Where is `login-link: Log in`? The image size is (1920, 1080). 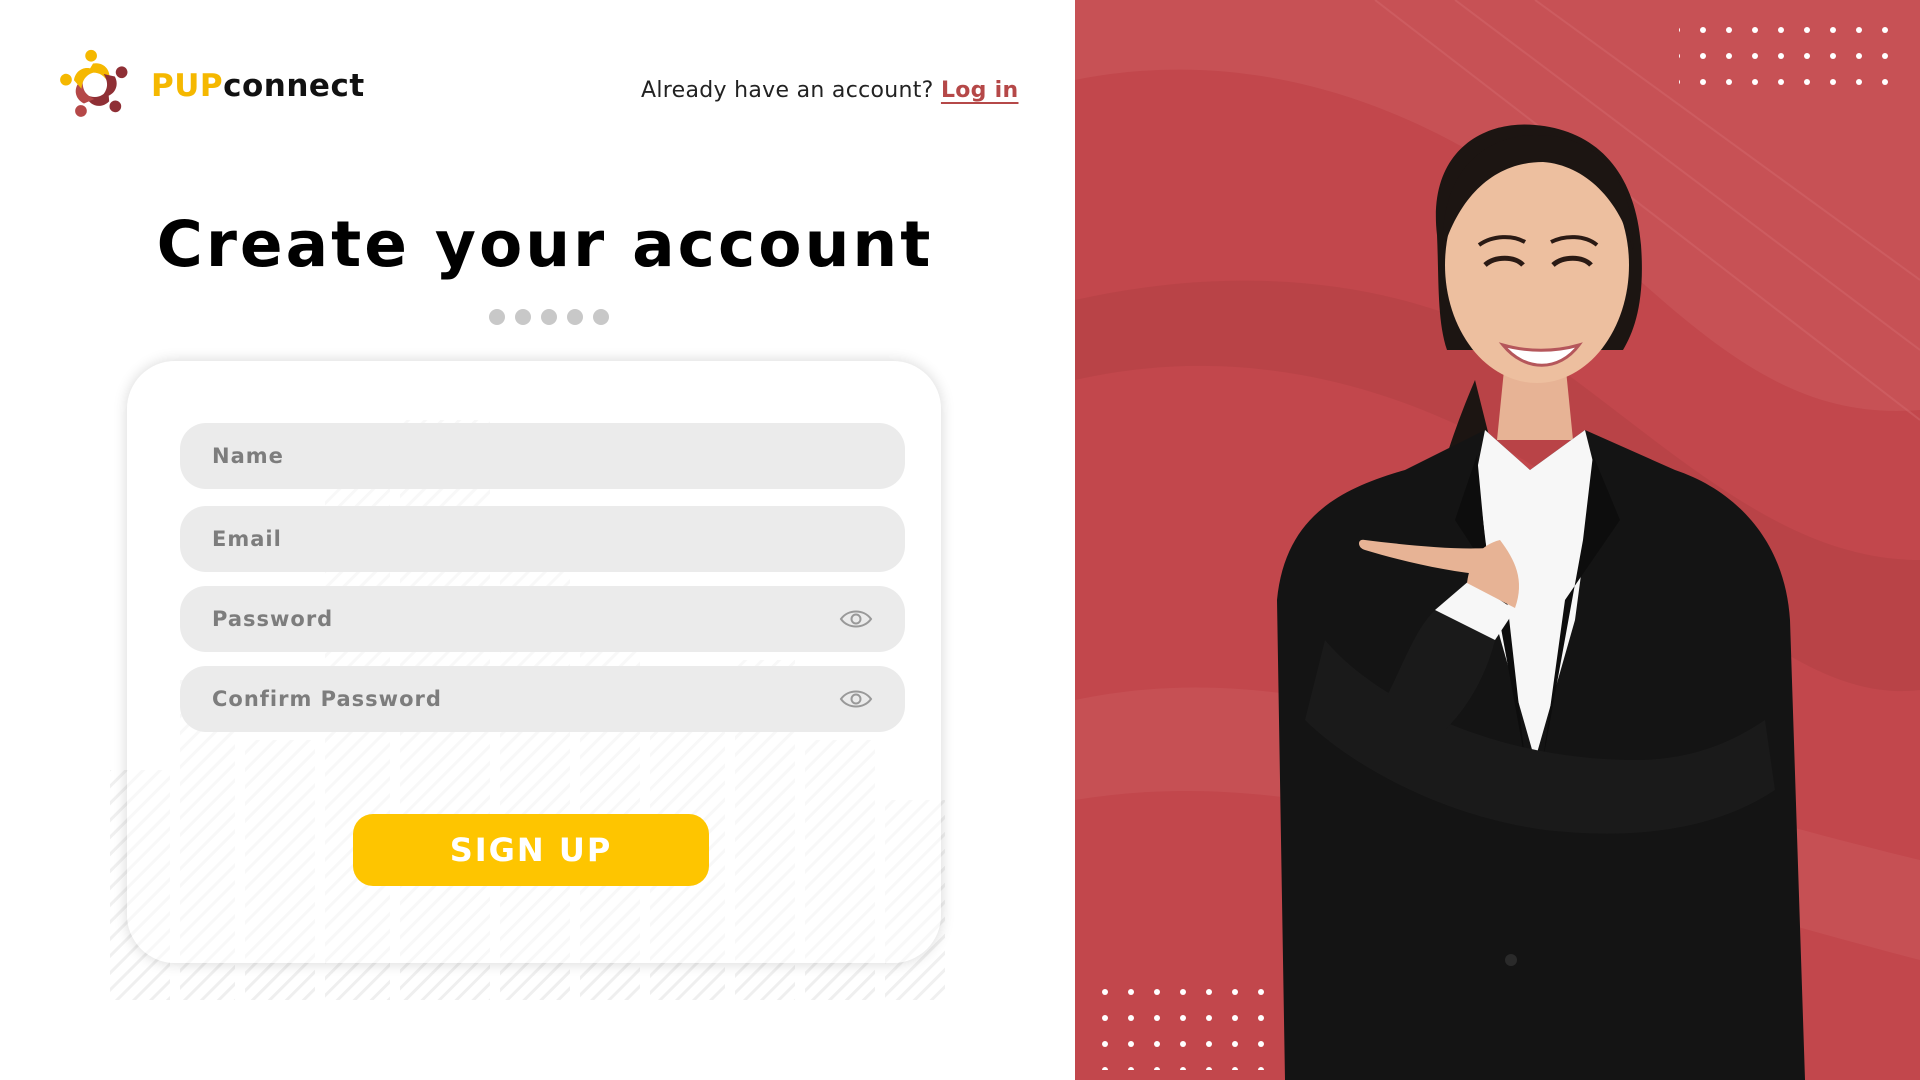 login-link: Log in is located at coordinates (980, 90).